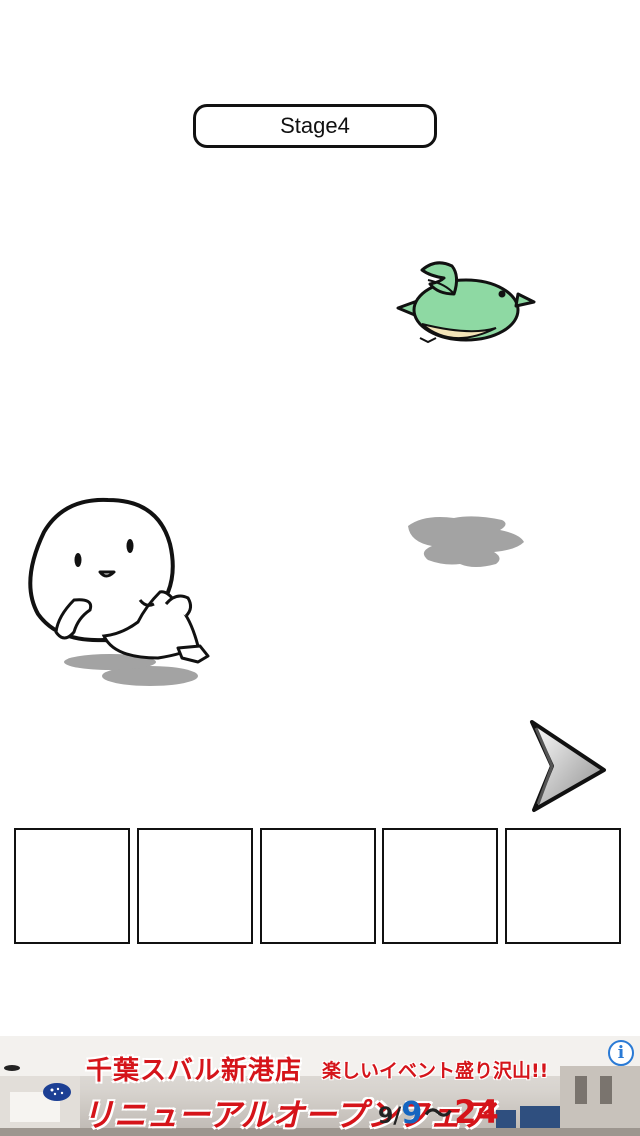 This screenshot has height=1136, width=640. What do you see at coordinates (476, 1112) in the screenshot?
I see `ad-date-end: 24` at bounding box center [476, 1112].